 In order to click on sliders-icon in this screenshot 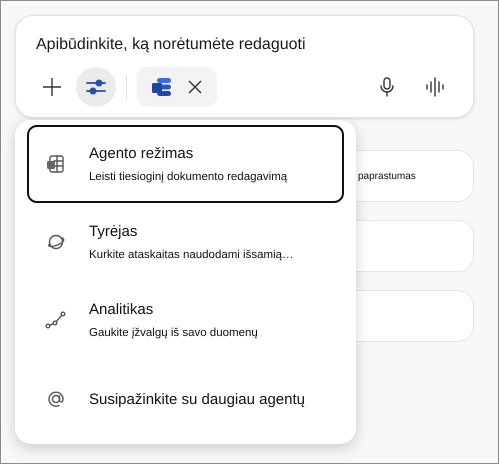, I will do `click(96, 87)`.